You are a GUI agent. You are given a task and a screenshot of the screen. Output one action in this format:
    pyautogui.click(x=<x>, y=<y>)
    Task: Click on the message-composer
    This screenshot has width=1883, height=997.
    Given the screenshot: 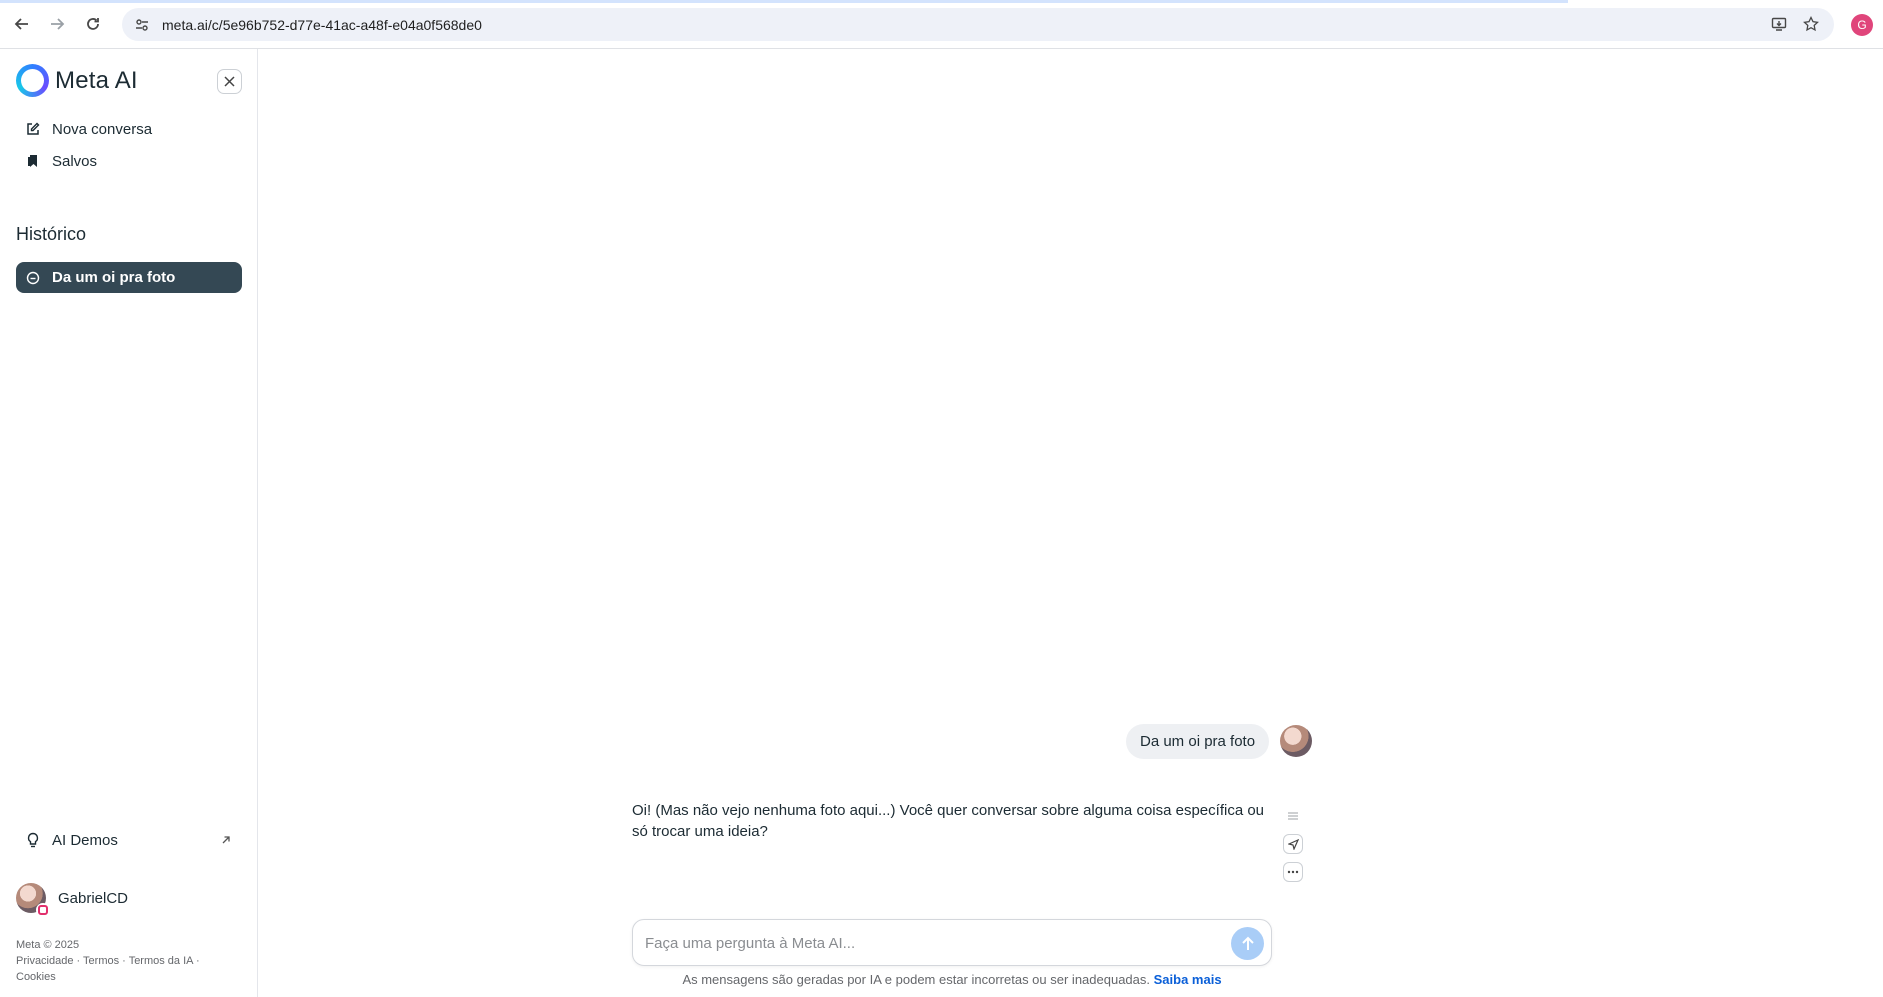 What is the action you would take?
    pyautogui.click(x=952, y=942)
    